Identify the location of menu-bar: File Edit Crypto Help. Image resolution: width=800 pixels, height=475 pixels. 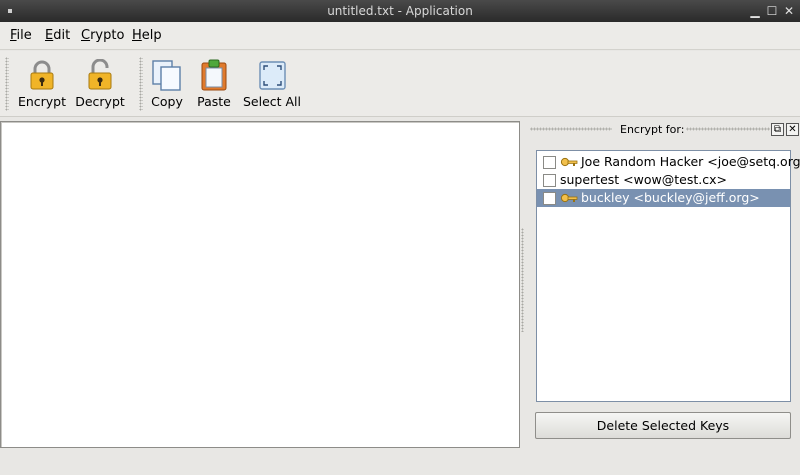
(400, 36).